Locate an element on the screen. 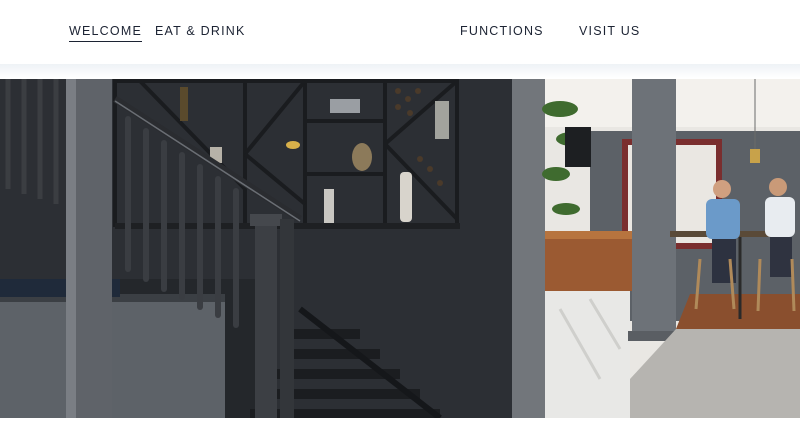 This screenshot has width=800, height=429. nav-divider is located at coordinates (400, 71).